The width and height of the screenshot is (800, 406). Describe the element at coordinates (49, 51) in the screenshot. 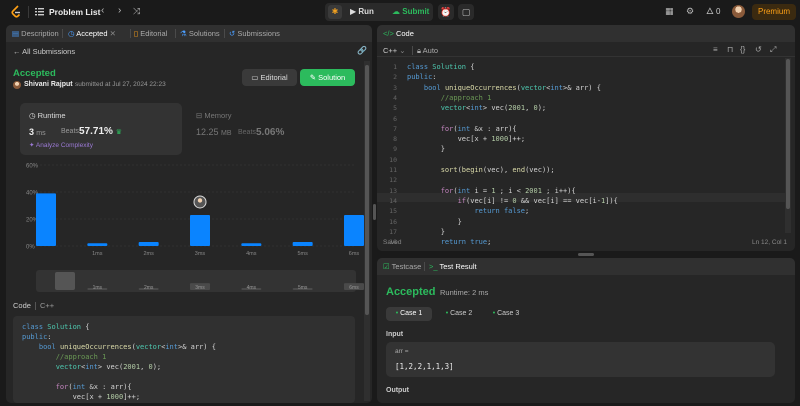

I see `back-label: All Submissions` at that location.